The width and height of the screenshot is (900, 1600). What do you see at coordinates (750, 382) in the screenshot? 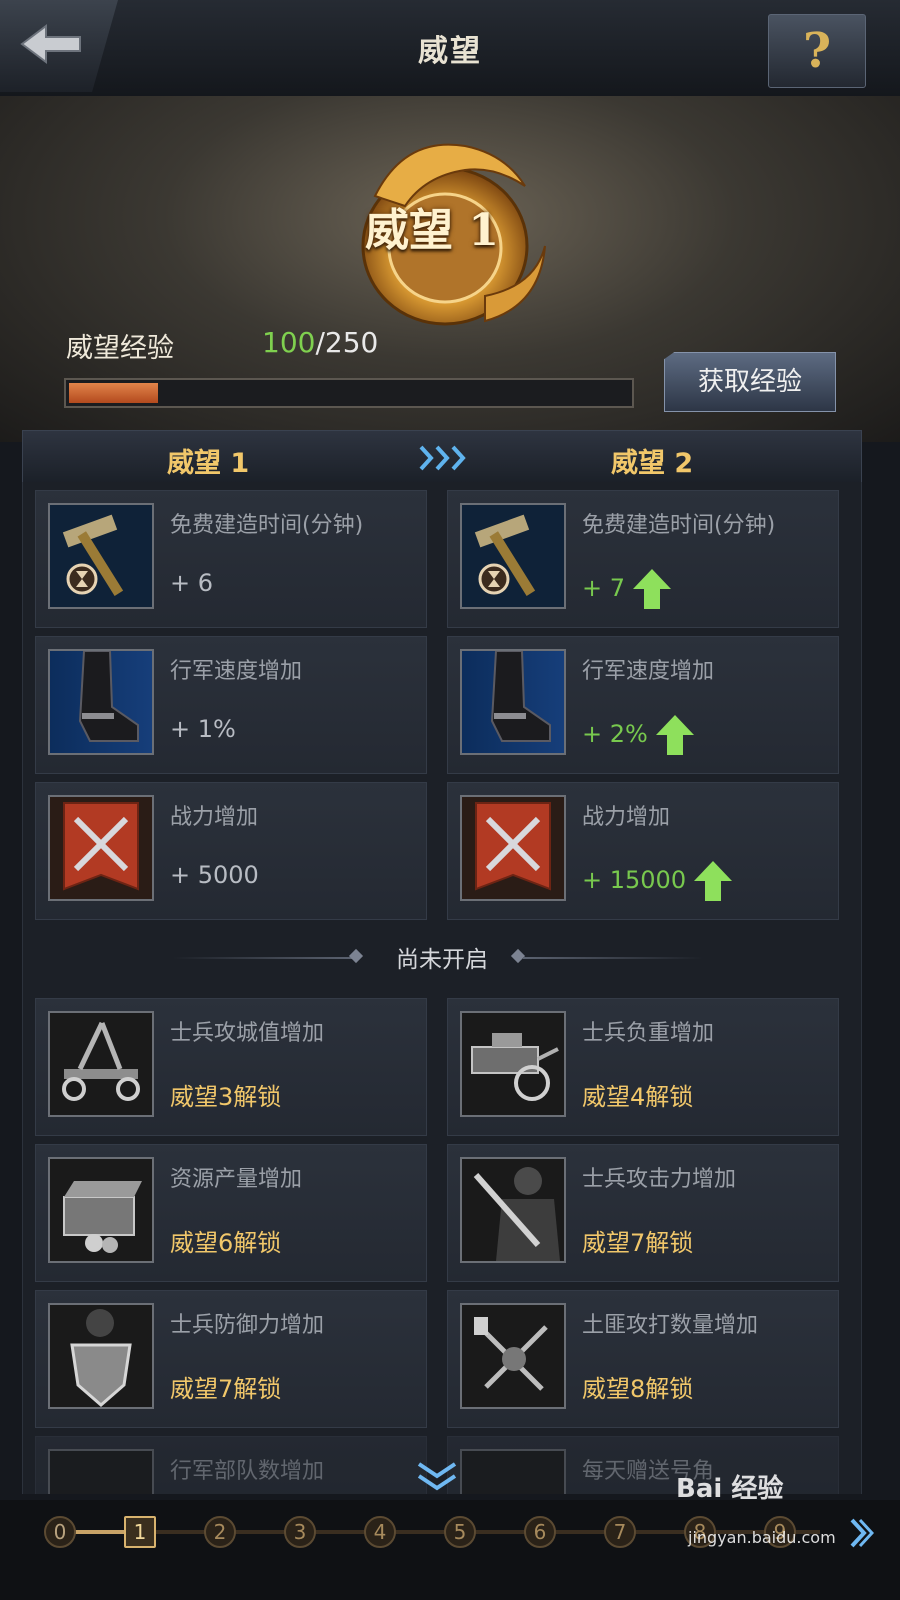
I see `get-exp-button: 获取经验` at bounding box center [750, 382].